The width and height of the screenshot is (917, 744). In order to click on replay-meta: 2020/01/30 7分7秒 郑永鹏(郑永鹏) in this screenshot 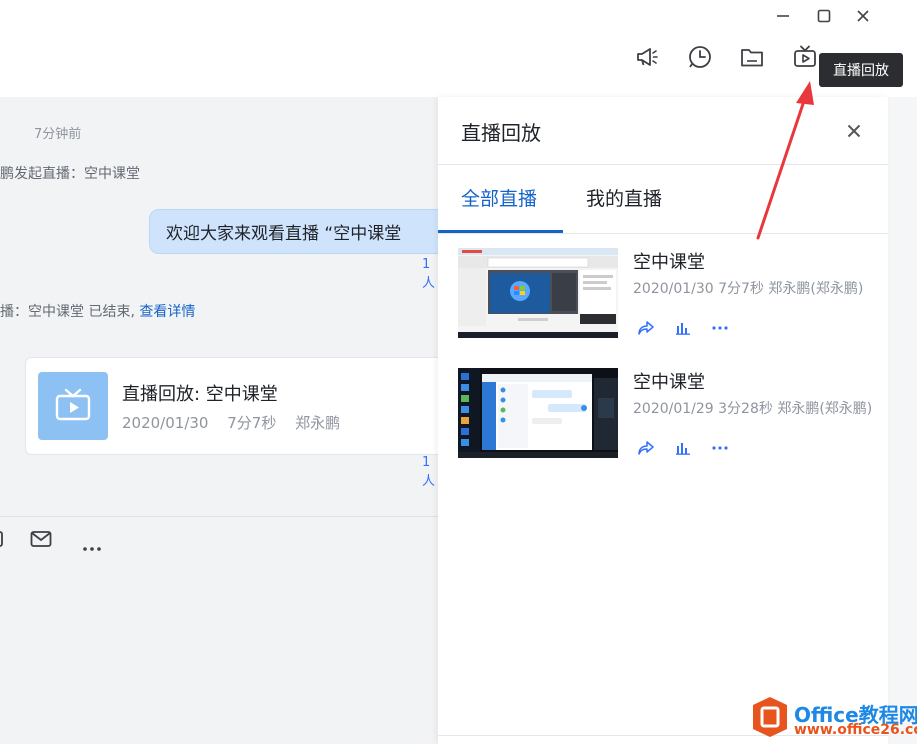, I will do `click(748, 289)`.